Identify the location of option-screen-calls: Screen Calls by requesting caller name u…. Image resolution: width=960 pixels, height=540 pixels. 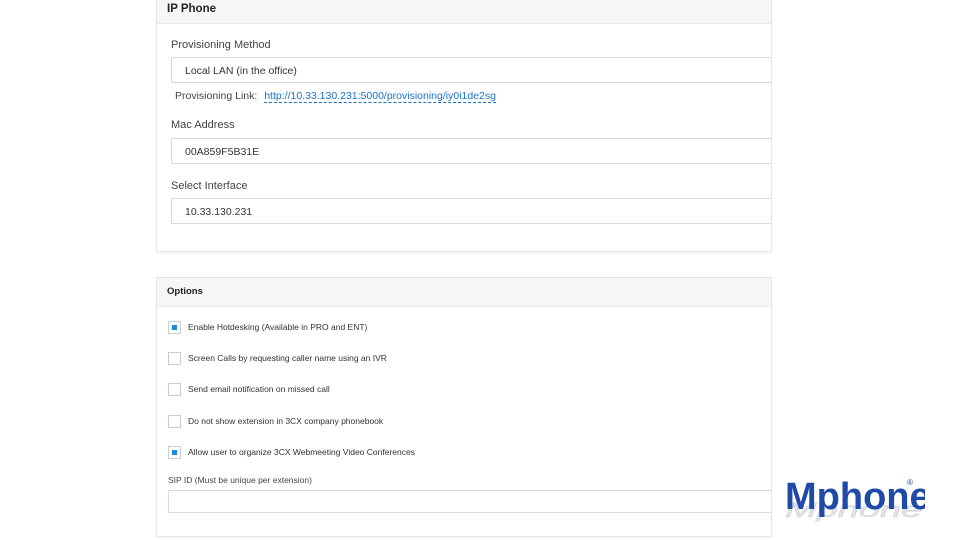
(277, 358).